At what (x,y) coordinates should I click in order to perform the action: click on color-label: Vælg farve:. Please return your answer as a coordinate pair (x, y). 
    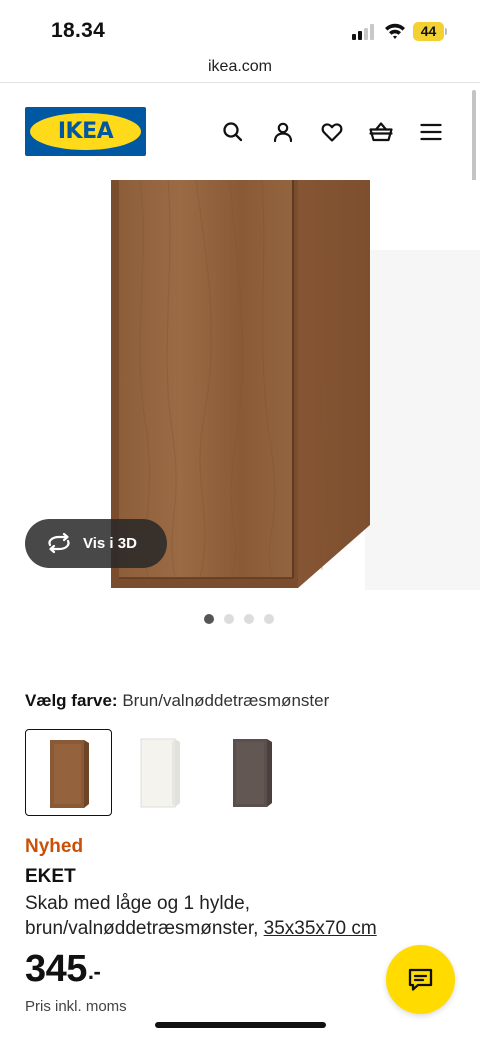
    Looking at the image, I should click on (71, 700).